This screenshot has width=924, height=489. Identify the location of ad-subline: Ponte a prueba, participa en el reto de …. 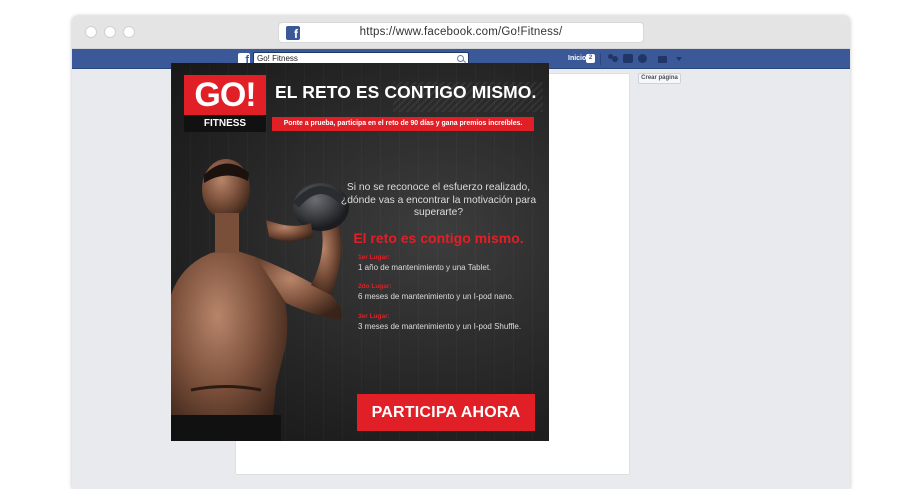
(403, 124).